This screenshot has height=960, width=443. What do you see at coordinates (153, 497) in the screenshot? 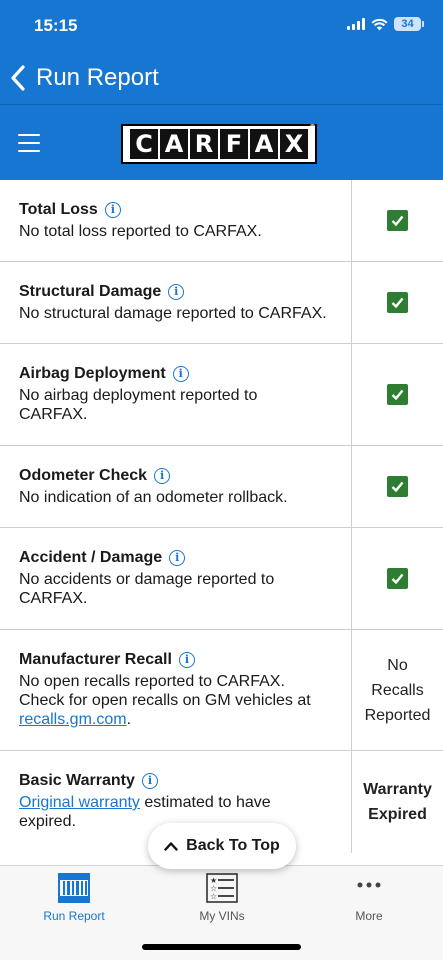
I see `row-description: No indication of an odometer rollback.` at bounding box center [153, 497].